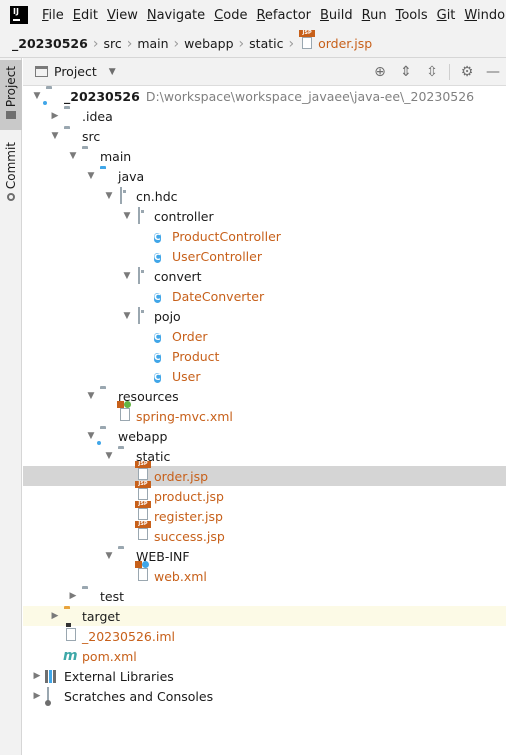 Image resolution: width=506 pixels, height=755 pixels. I want to click on tree-item-scratches: ▶ Scratches and Consoles, so click(264, 696).